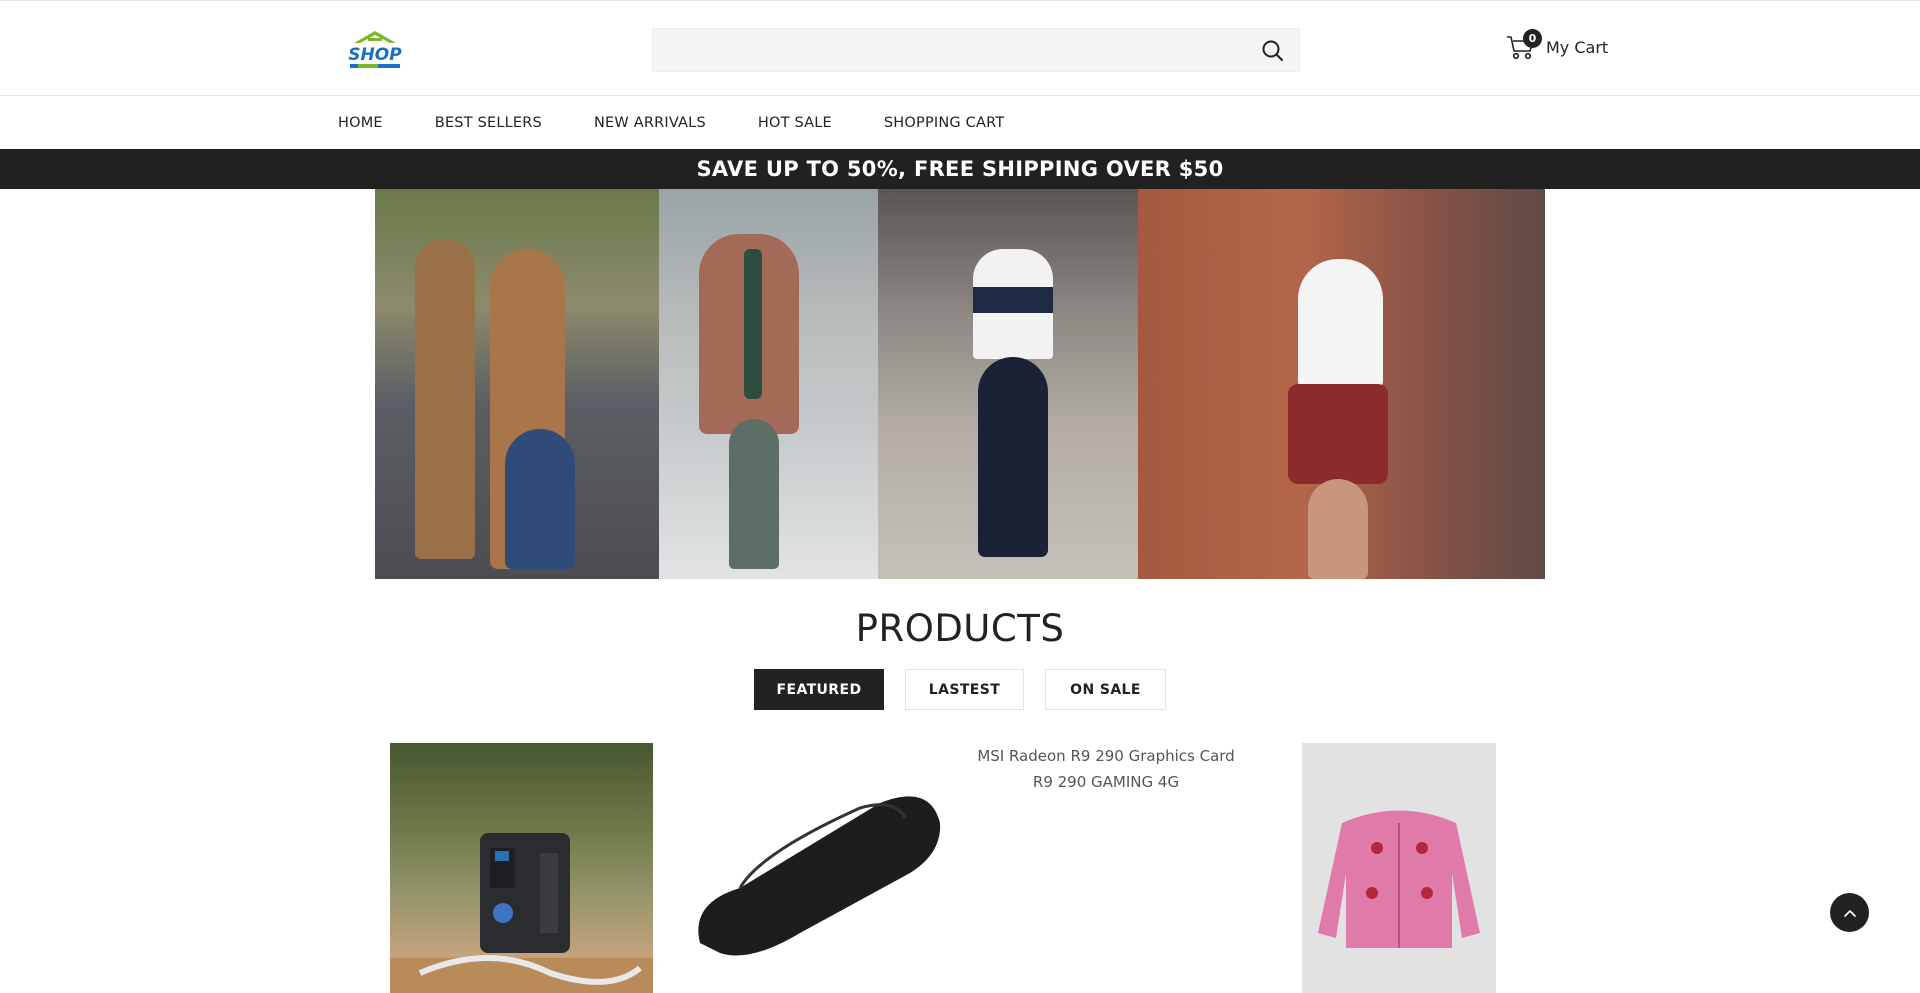 This screenshot has height=993, width=1920. I want to click on promo-banner: SAVE UP TO 50%, FREE SHIPPING OVER $50, so click(960, 169).